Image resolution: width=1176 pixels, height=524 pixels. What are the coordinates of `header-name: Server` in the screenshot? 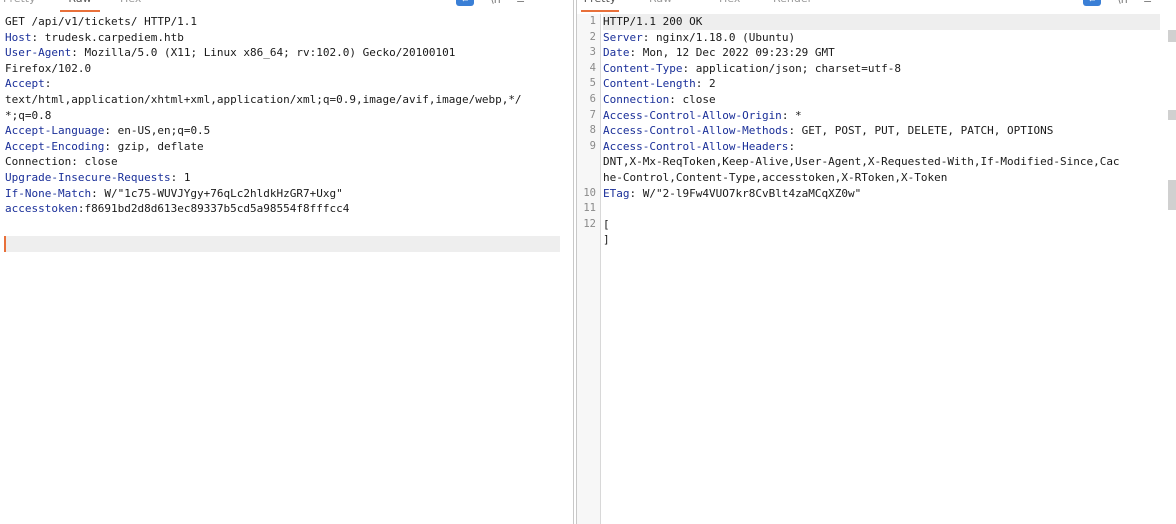 It's located at (623, 37).